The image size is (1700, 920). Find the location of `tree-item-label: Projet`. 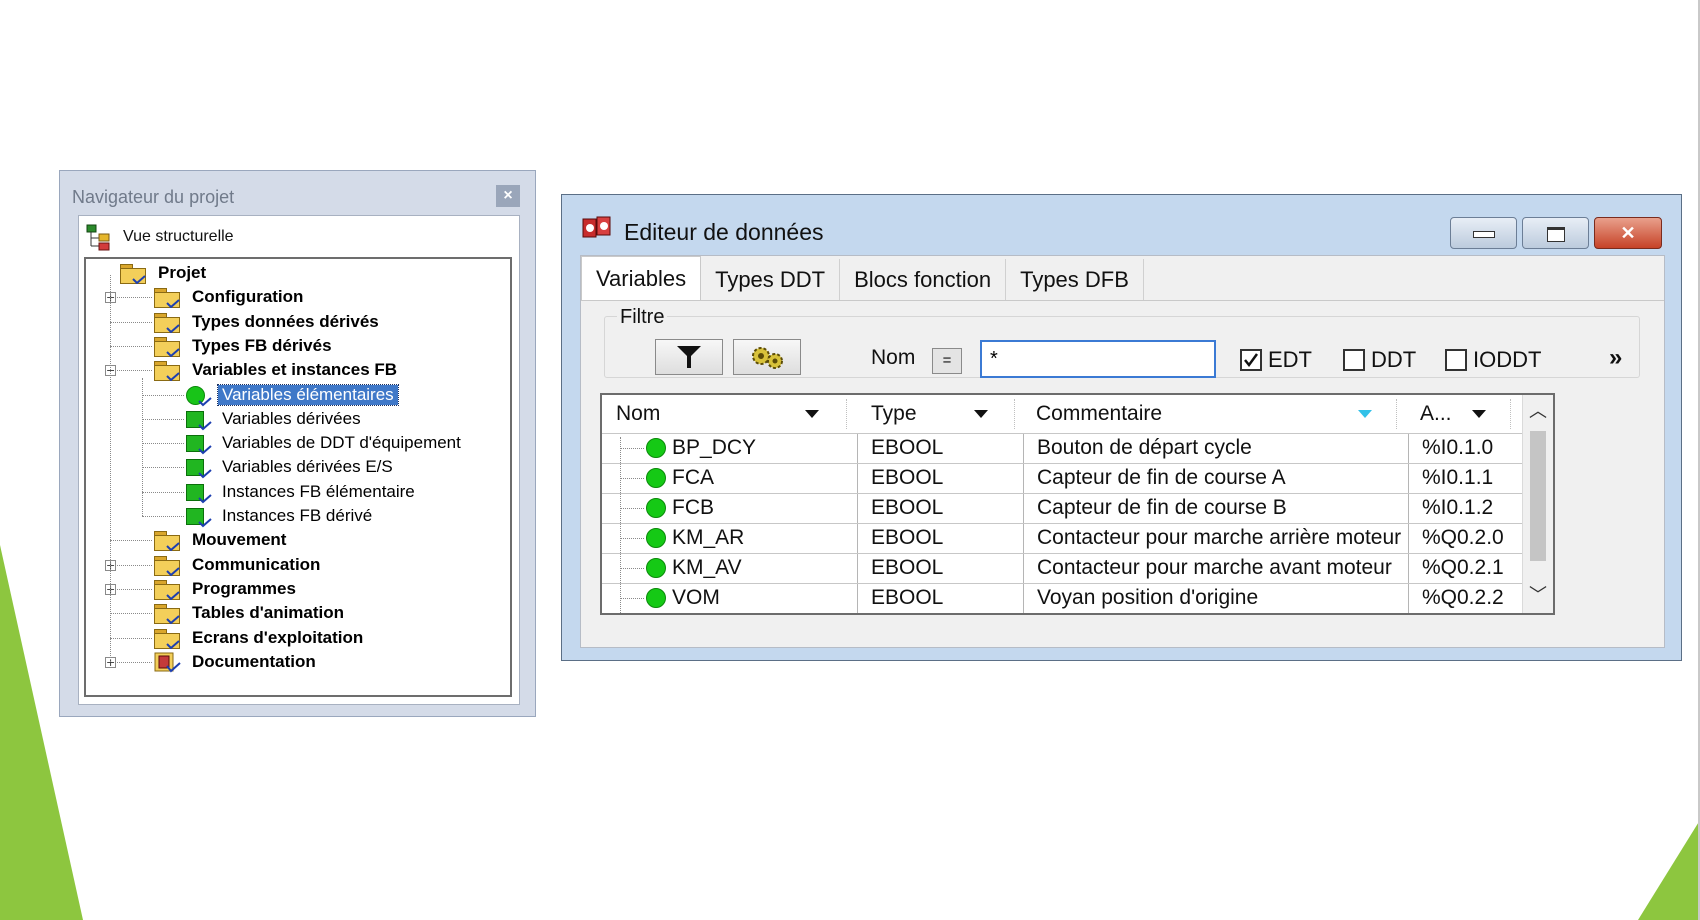

tree-item-label: Projet is located at coordinates (182, 272).